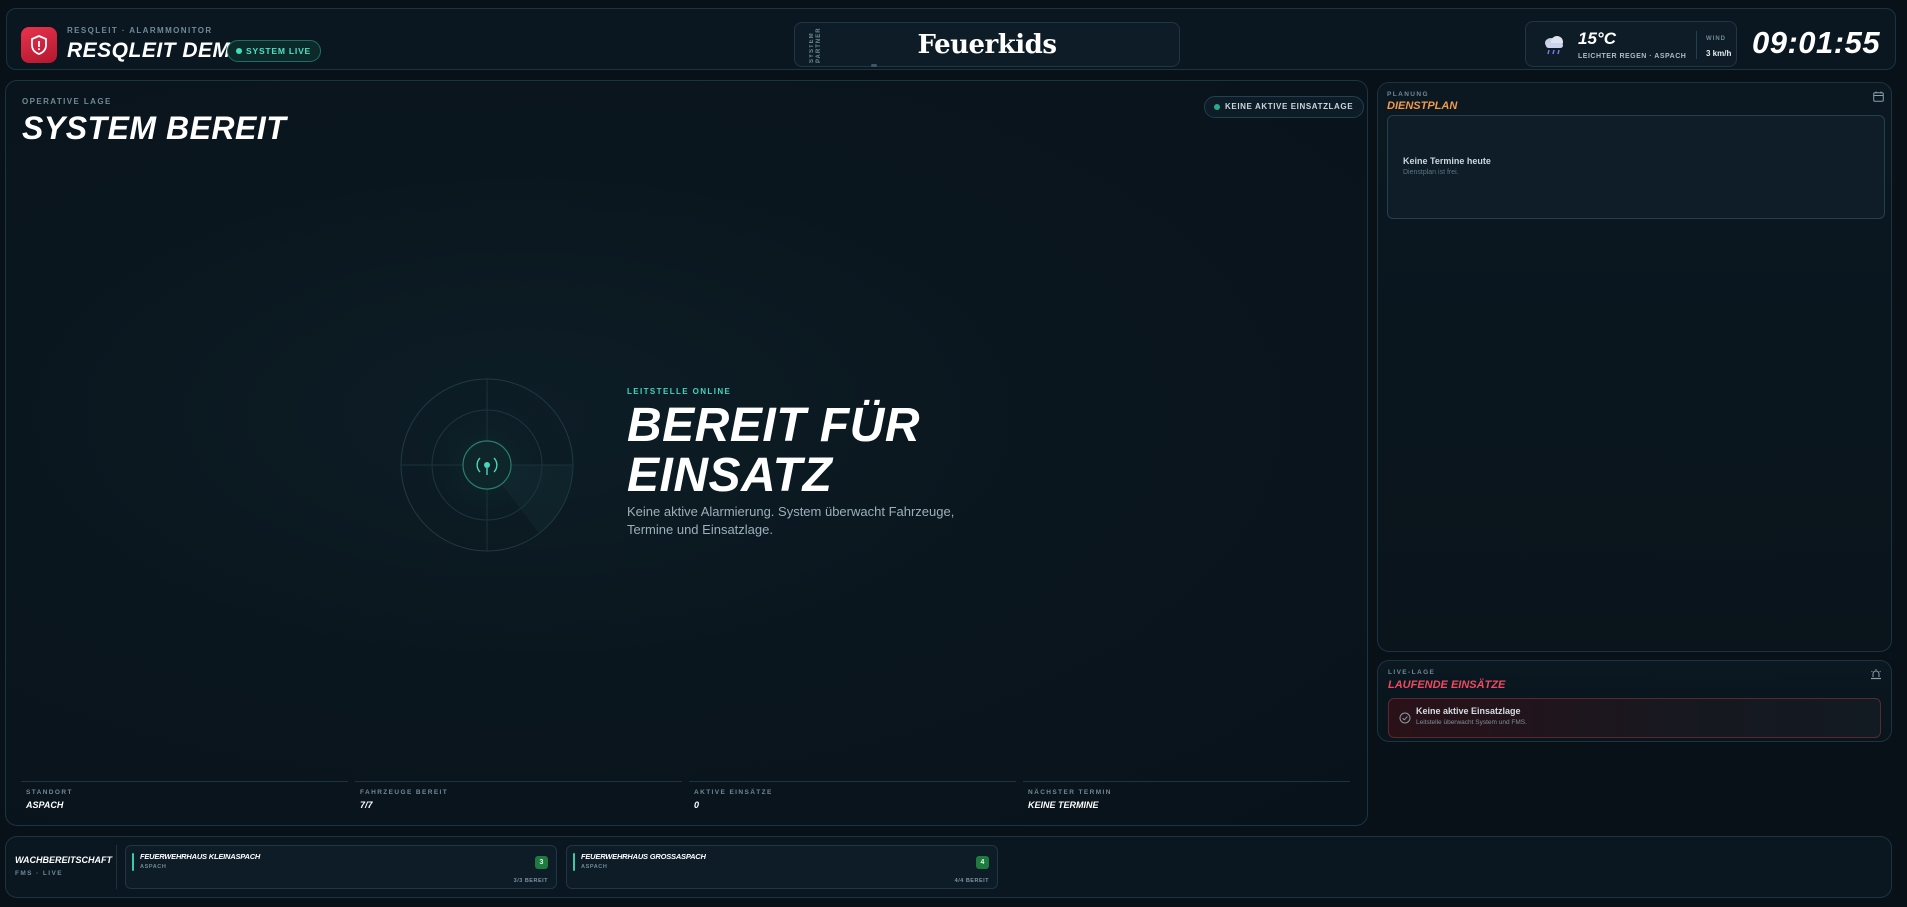 The width and height of the screenshot is (1907, 907). What do you see at coordinates (279, 51) in the screenshot?
I see `live-badge-label: SYSTEM LIVE` at bounding box center [279, 51].